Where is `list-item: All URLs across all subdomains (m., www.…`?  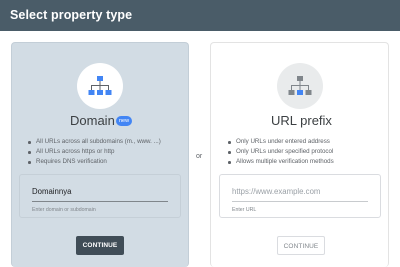
list-item: All URLs across all subdomains (m., www.… is located at coordinates (94, 142).